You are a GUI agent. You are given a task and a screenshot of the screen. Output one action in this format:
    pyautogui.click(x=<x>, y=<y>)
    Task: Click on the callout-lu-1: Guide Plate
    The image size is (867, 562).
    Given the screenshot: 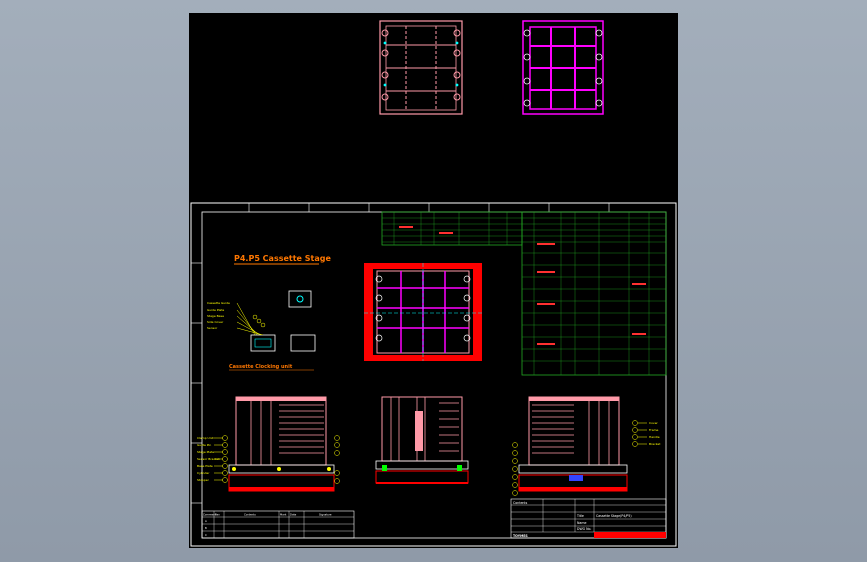 What is the action you would take?
    pyautogui.click(x=215, y=310)
    